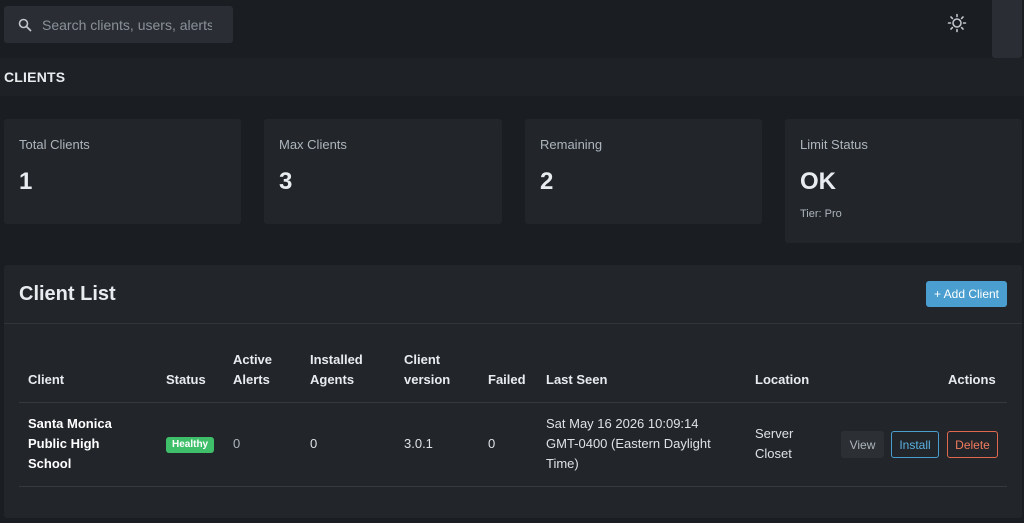 The height and width of the screenshot is (523, 1024). I want to click on column-header-installed-agents-line2: Agents, so click(332, 380).